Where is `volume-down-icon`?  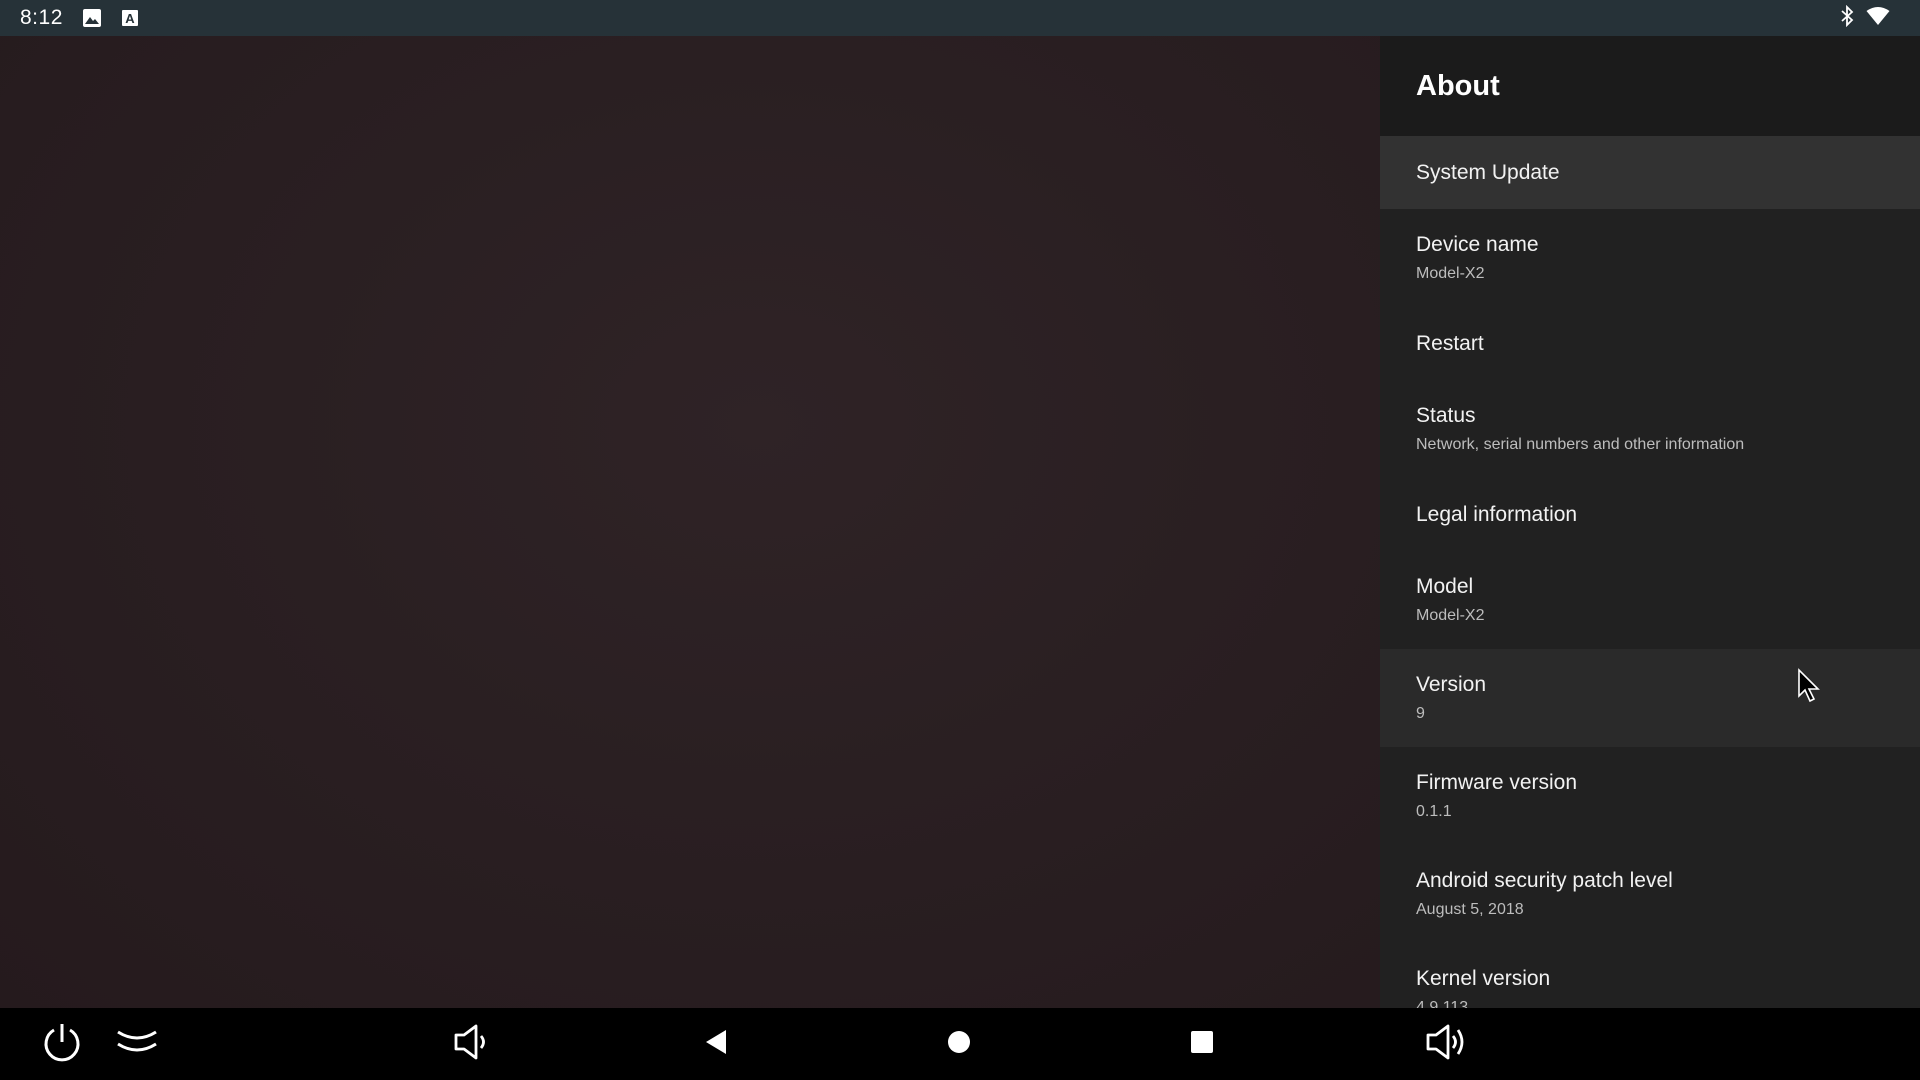
volume-down-icon is located at coordinates (472, 1044).